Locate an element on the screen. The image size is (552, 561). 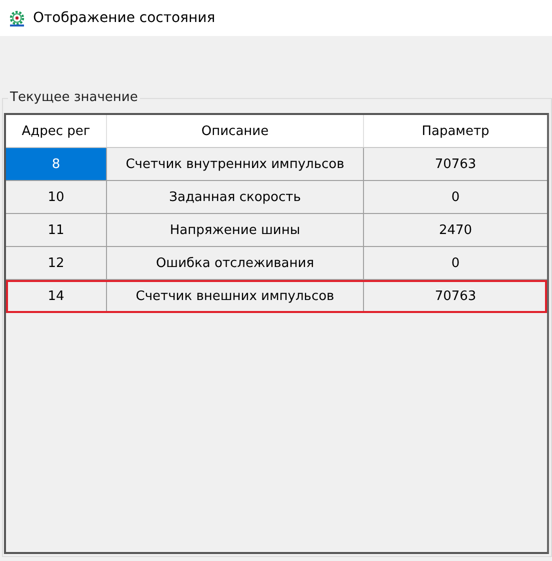
table-cell: 8 is located at coordinates (56, 164).